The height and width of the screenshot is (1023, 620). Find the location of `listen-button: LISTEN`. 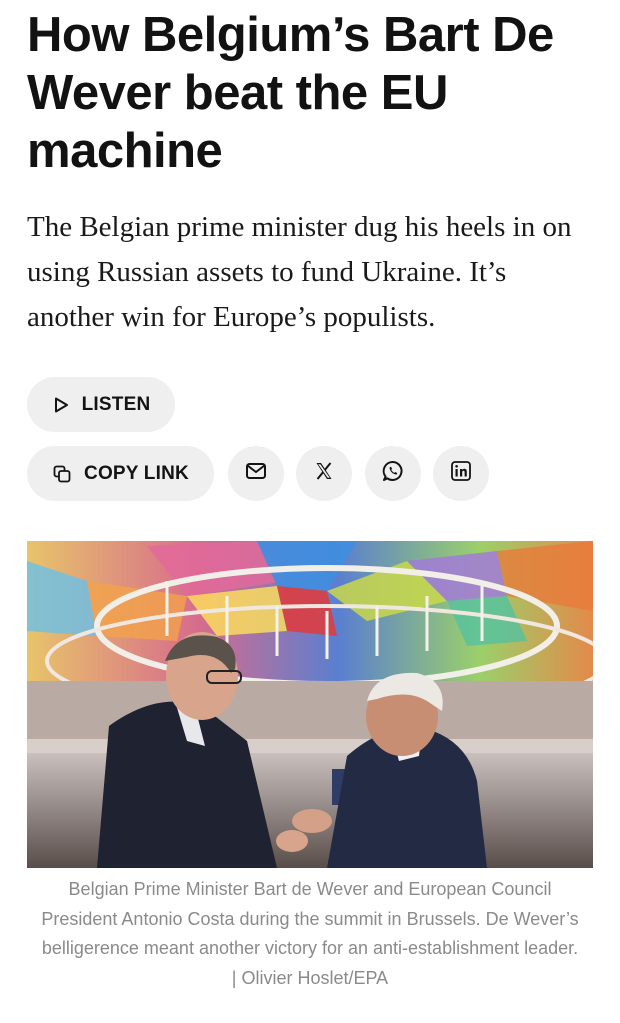

listen-button: LISTEN is located at coordinates (101, 404).